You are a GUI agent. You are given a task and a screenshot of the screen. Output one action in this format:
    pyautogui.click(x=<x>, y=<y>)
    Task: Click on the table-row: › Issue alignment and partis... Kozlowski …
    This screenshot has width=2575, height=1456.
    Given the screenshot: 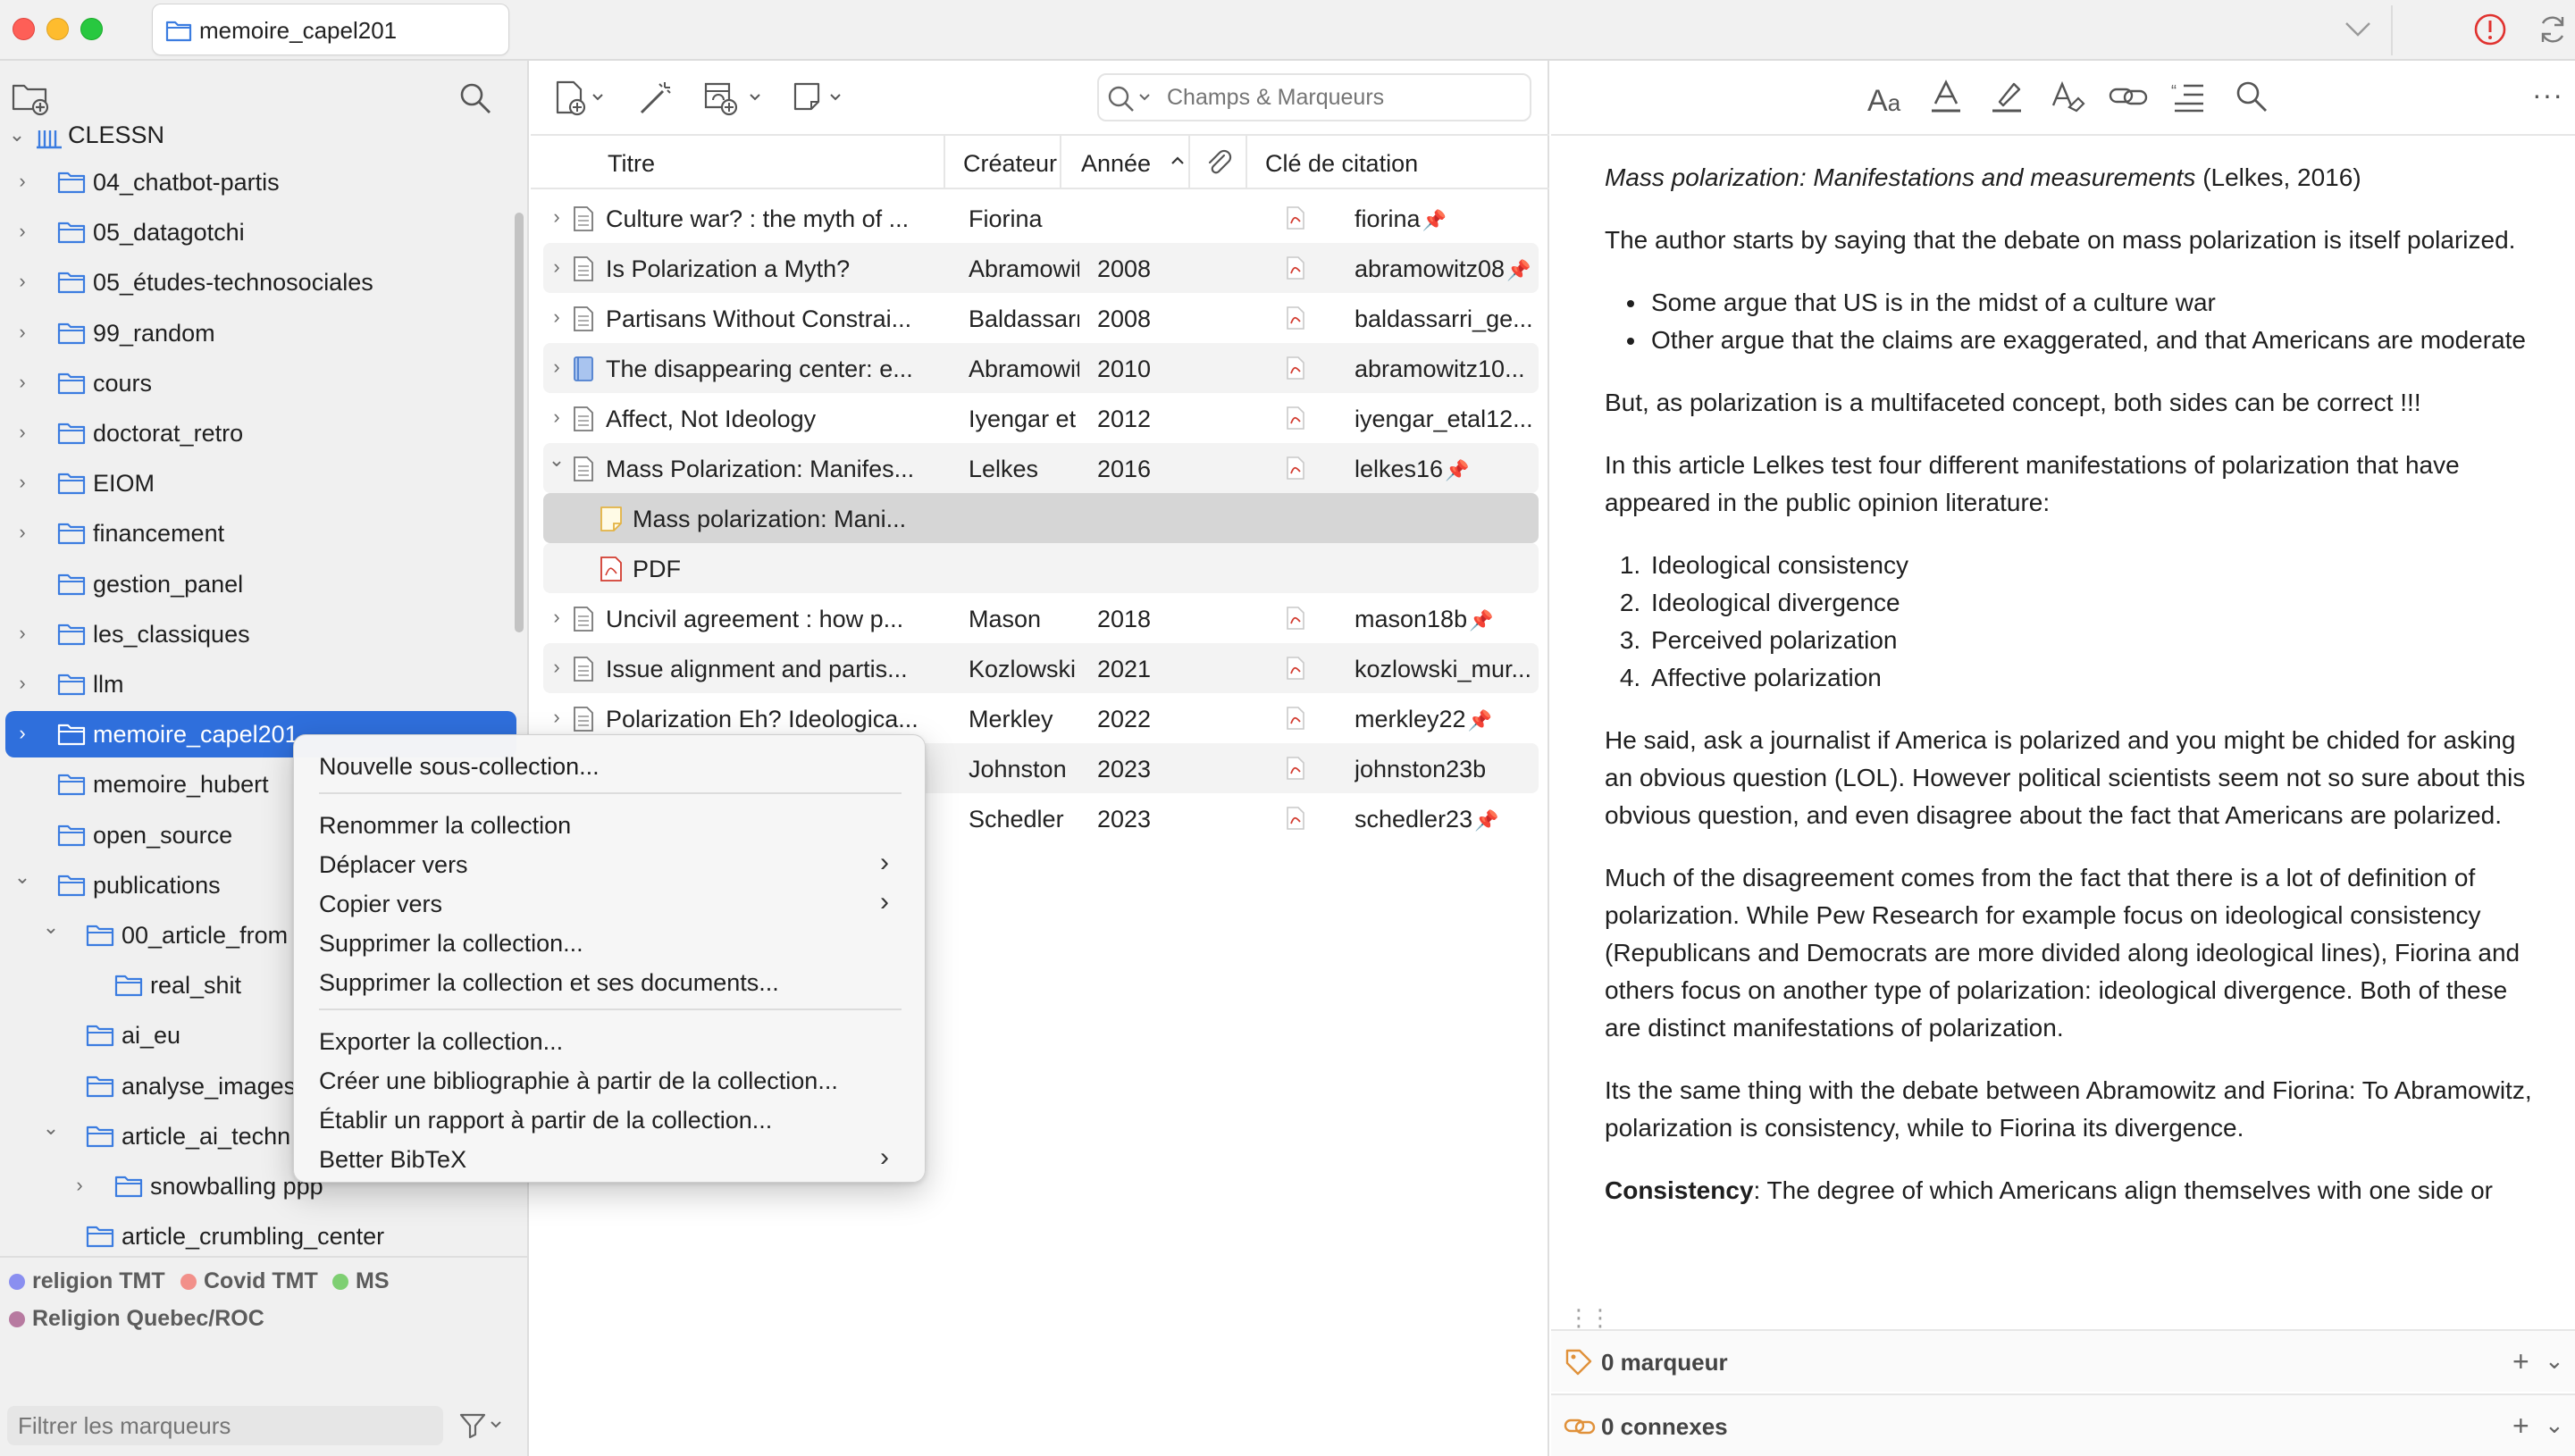 What is the action you would take?
    pyautogui.click(x=1041, y=668)
    